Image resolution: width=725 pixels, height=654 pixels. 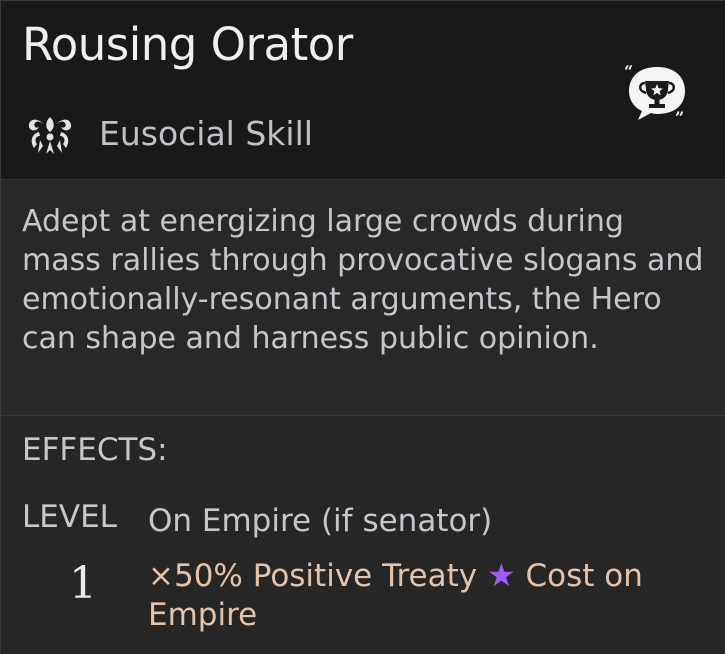 I want to click on effect-description: ×50% Positive Treaty ★ Cost on Empire, so click(x=428, y=595).